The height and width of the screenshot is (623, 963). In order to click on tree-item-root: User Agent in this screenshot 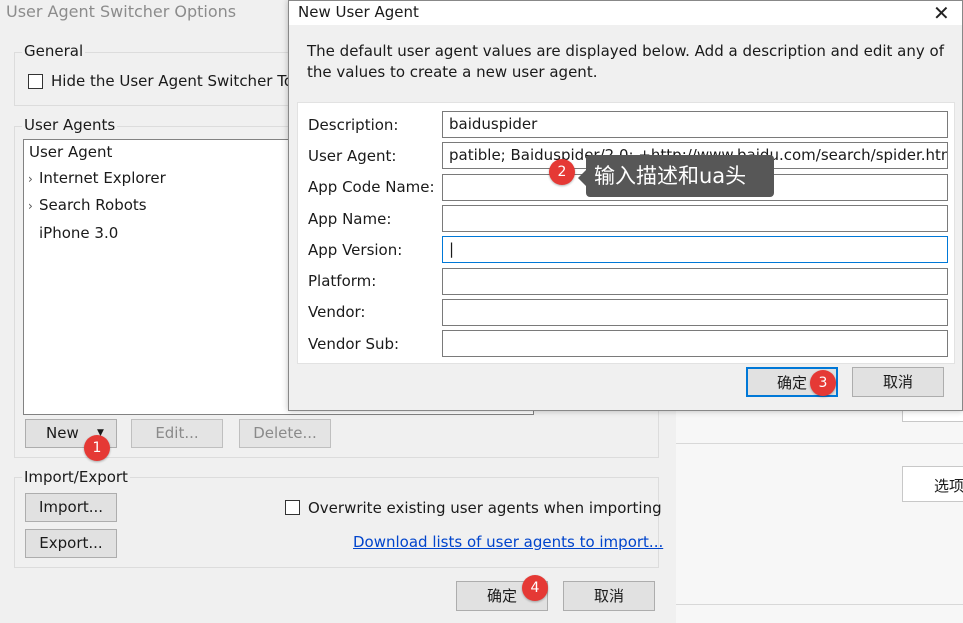, I will do `click(70, 152)`.